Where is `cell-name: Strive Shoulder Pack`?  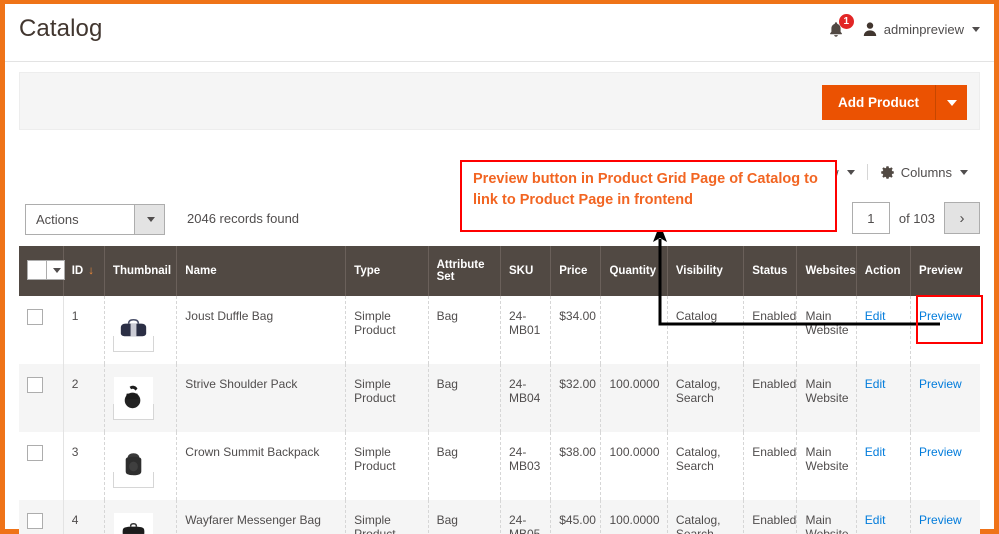 cell-name: Strive Shoulder Pack is located at coordinates (261, 398).